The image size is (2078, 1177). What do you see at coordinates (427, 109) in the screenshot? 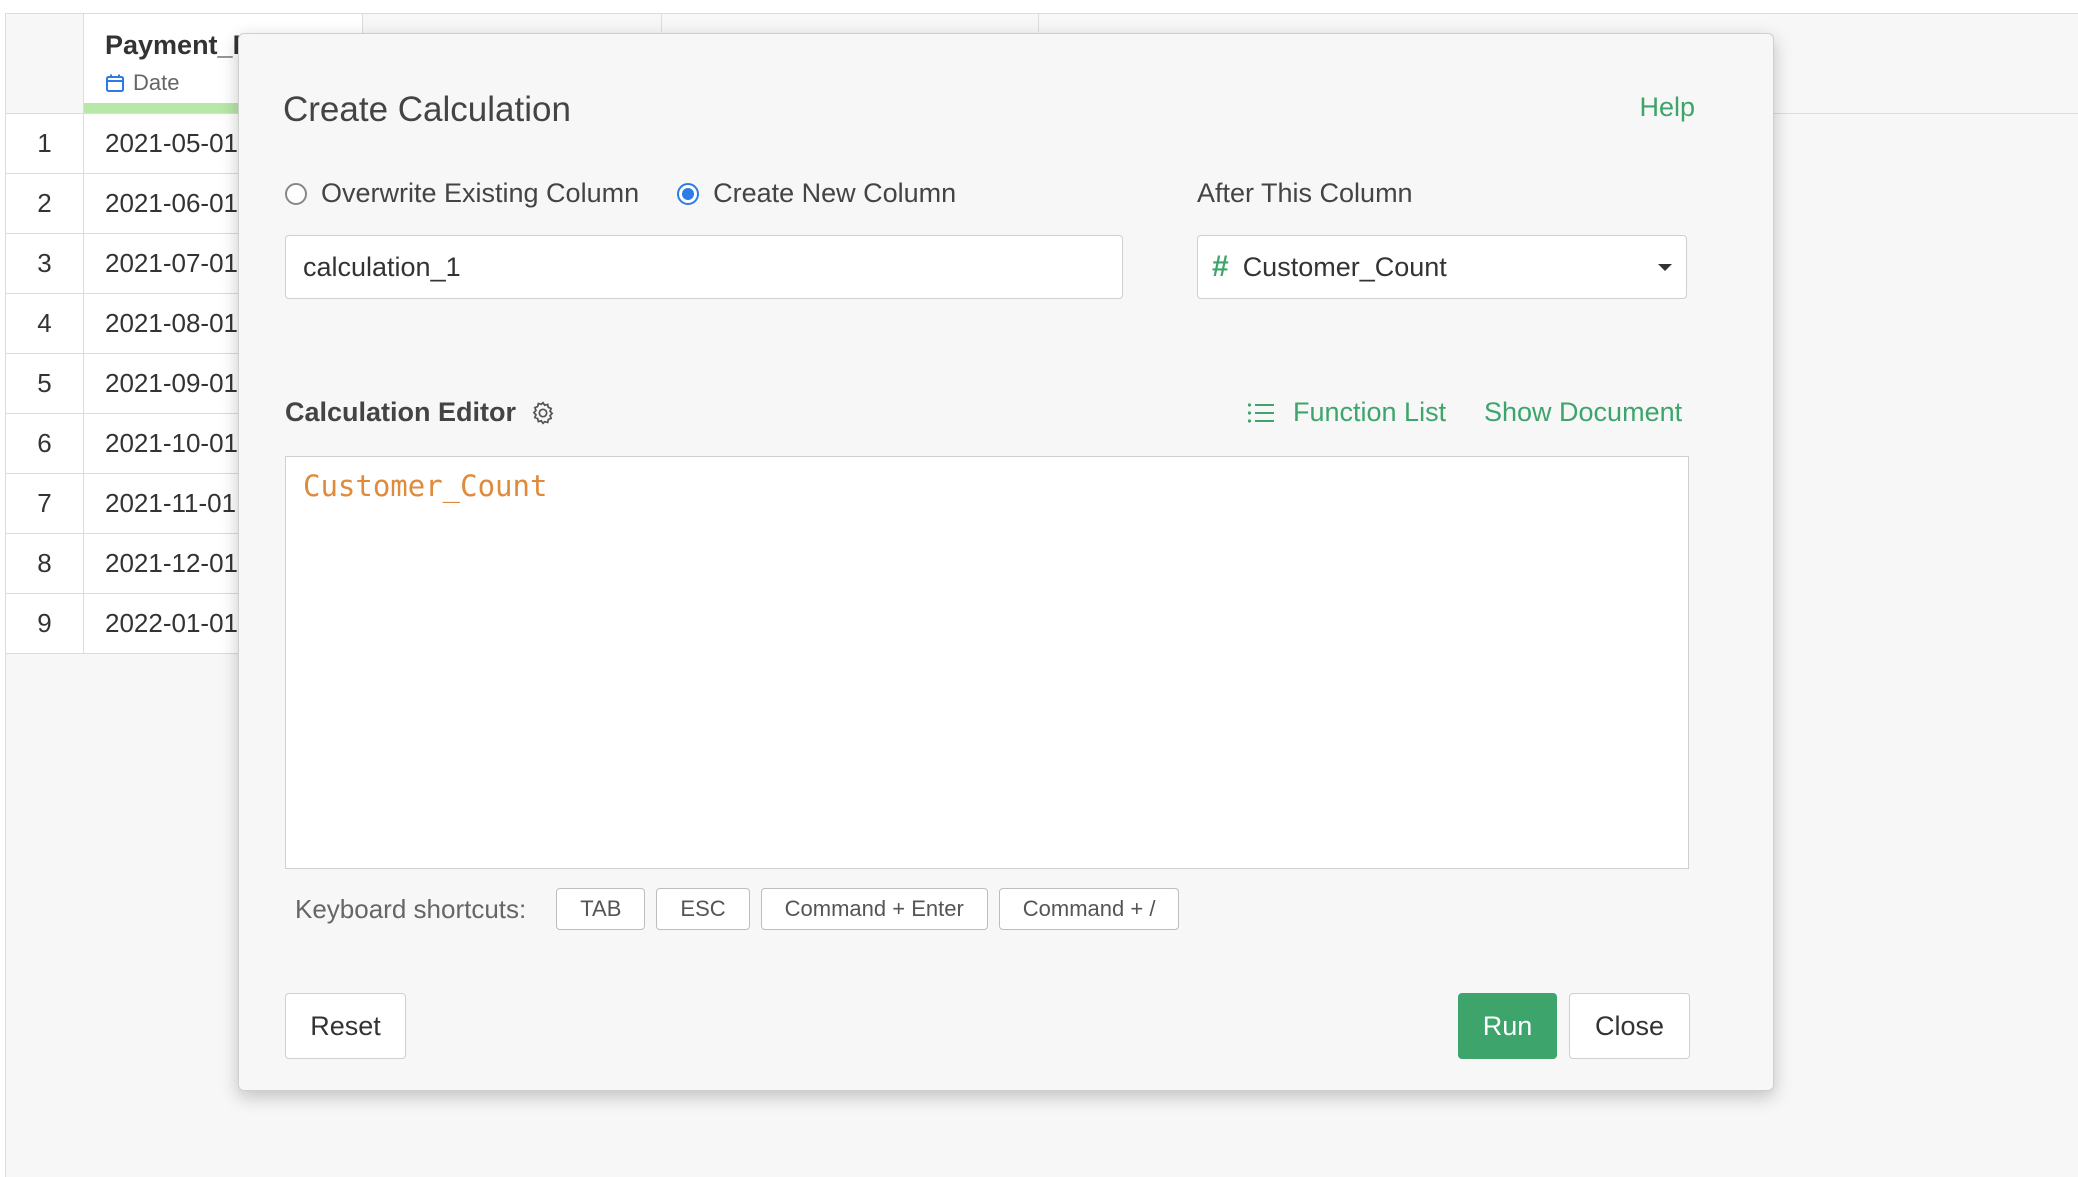
I see `dialog-title: Create Calculation` at bounding box center [427, 109].